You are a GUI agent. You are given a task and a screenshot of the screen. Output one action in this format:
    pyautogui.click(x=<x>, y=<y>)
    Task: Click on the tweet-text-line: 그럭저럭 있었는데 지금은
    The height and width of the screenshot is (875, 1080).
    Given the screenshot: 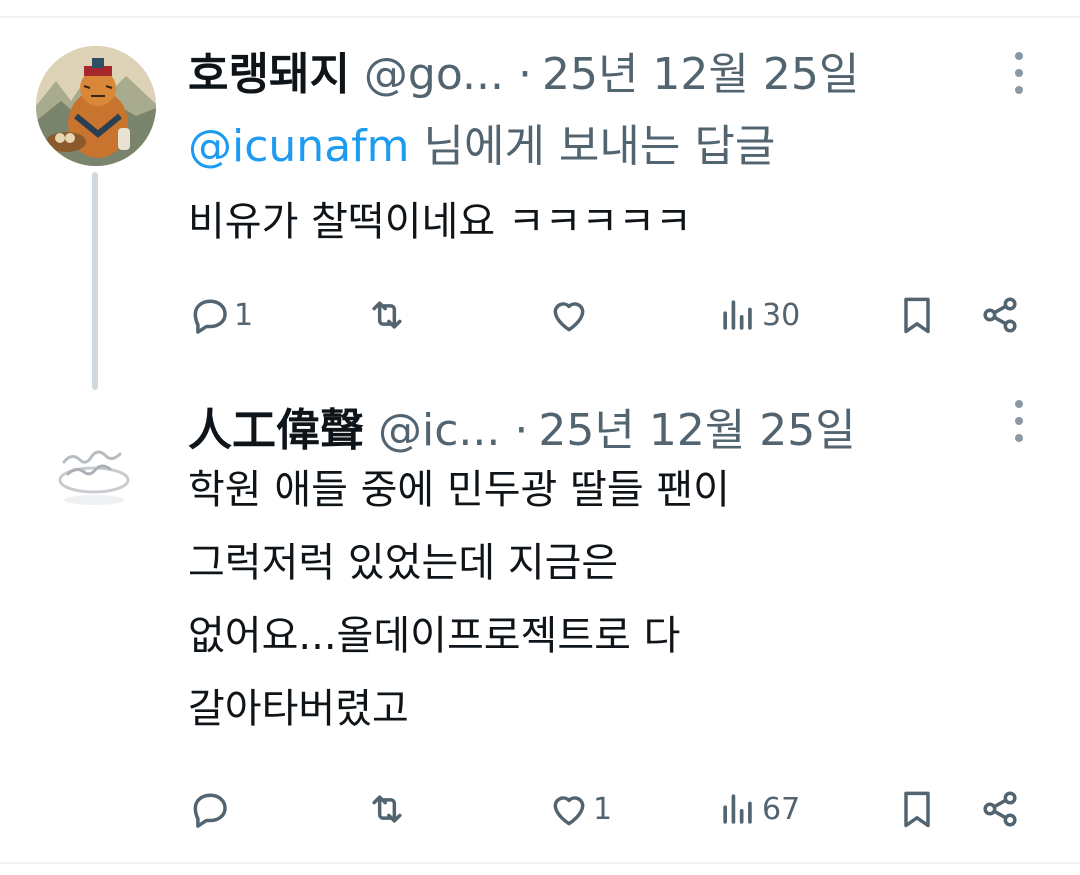 What is the action you would take?
    pyautogui.click(x=403, y=563)
    